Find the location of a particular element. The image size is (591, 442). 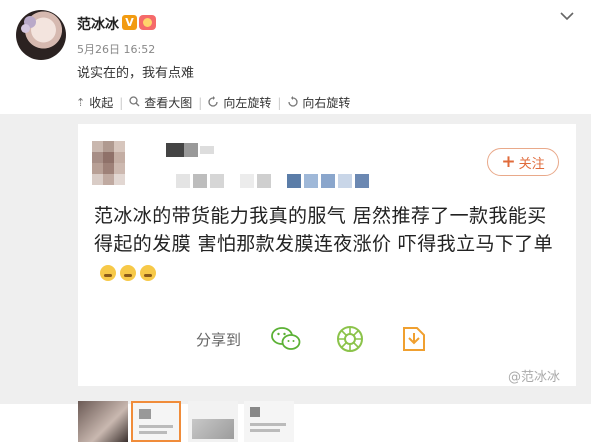

avatar-flower-small is located at coordinates (25, 28).